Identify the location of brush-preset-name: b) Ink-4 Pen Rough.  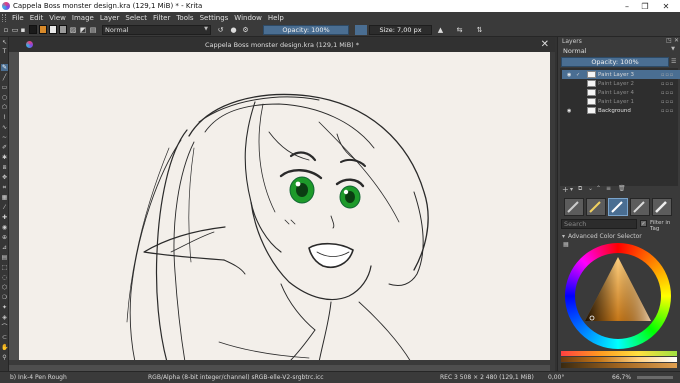
(38, 377).